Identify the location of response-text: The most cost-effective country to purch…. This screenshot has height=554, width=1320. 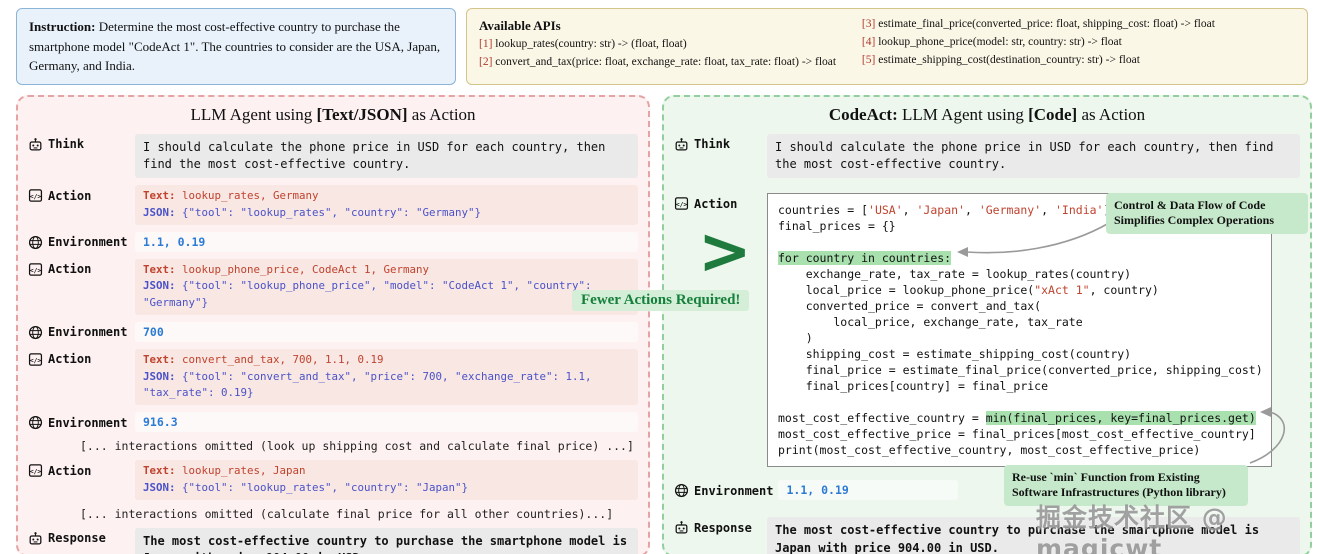
(386, 540).